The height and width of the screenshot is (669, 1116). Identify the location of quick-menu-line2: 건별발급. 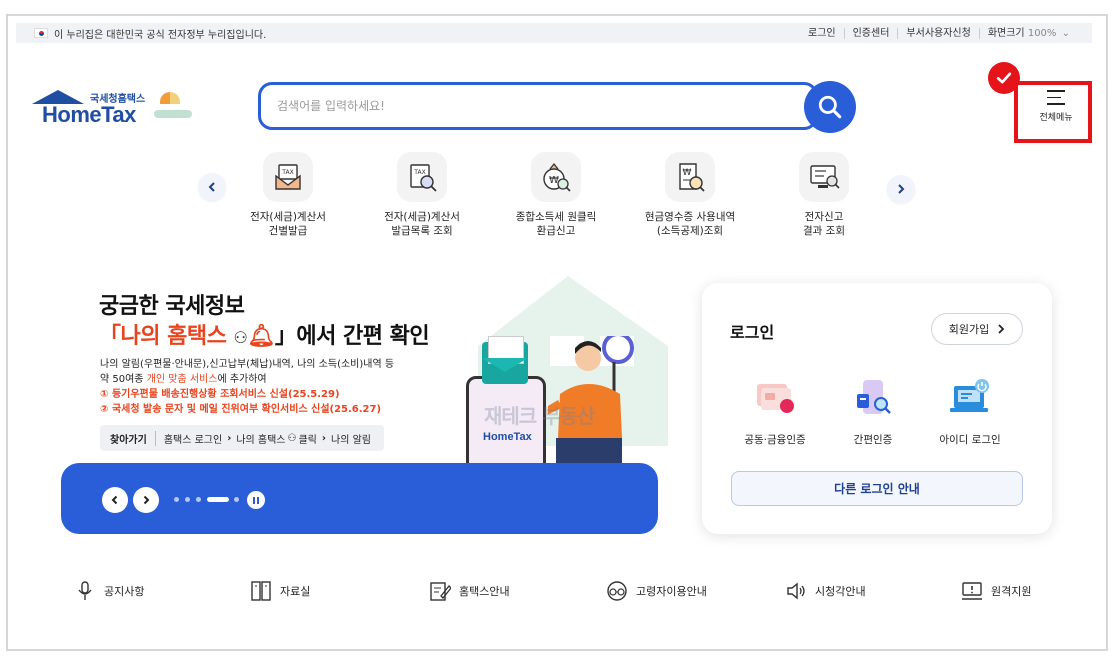
(288, 231).